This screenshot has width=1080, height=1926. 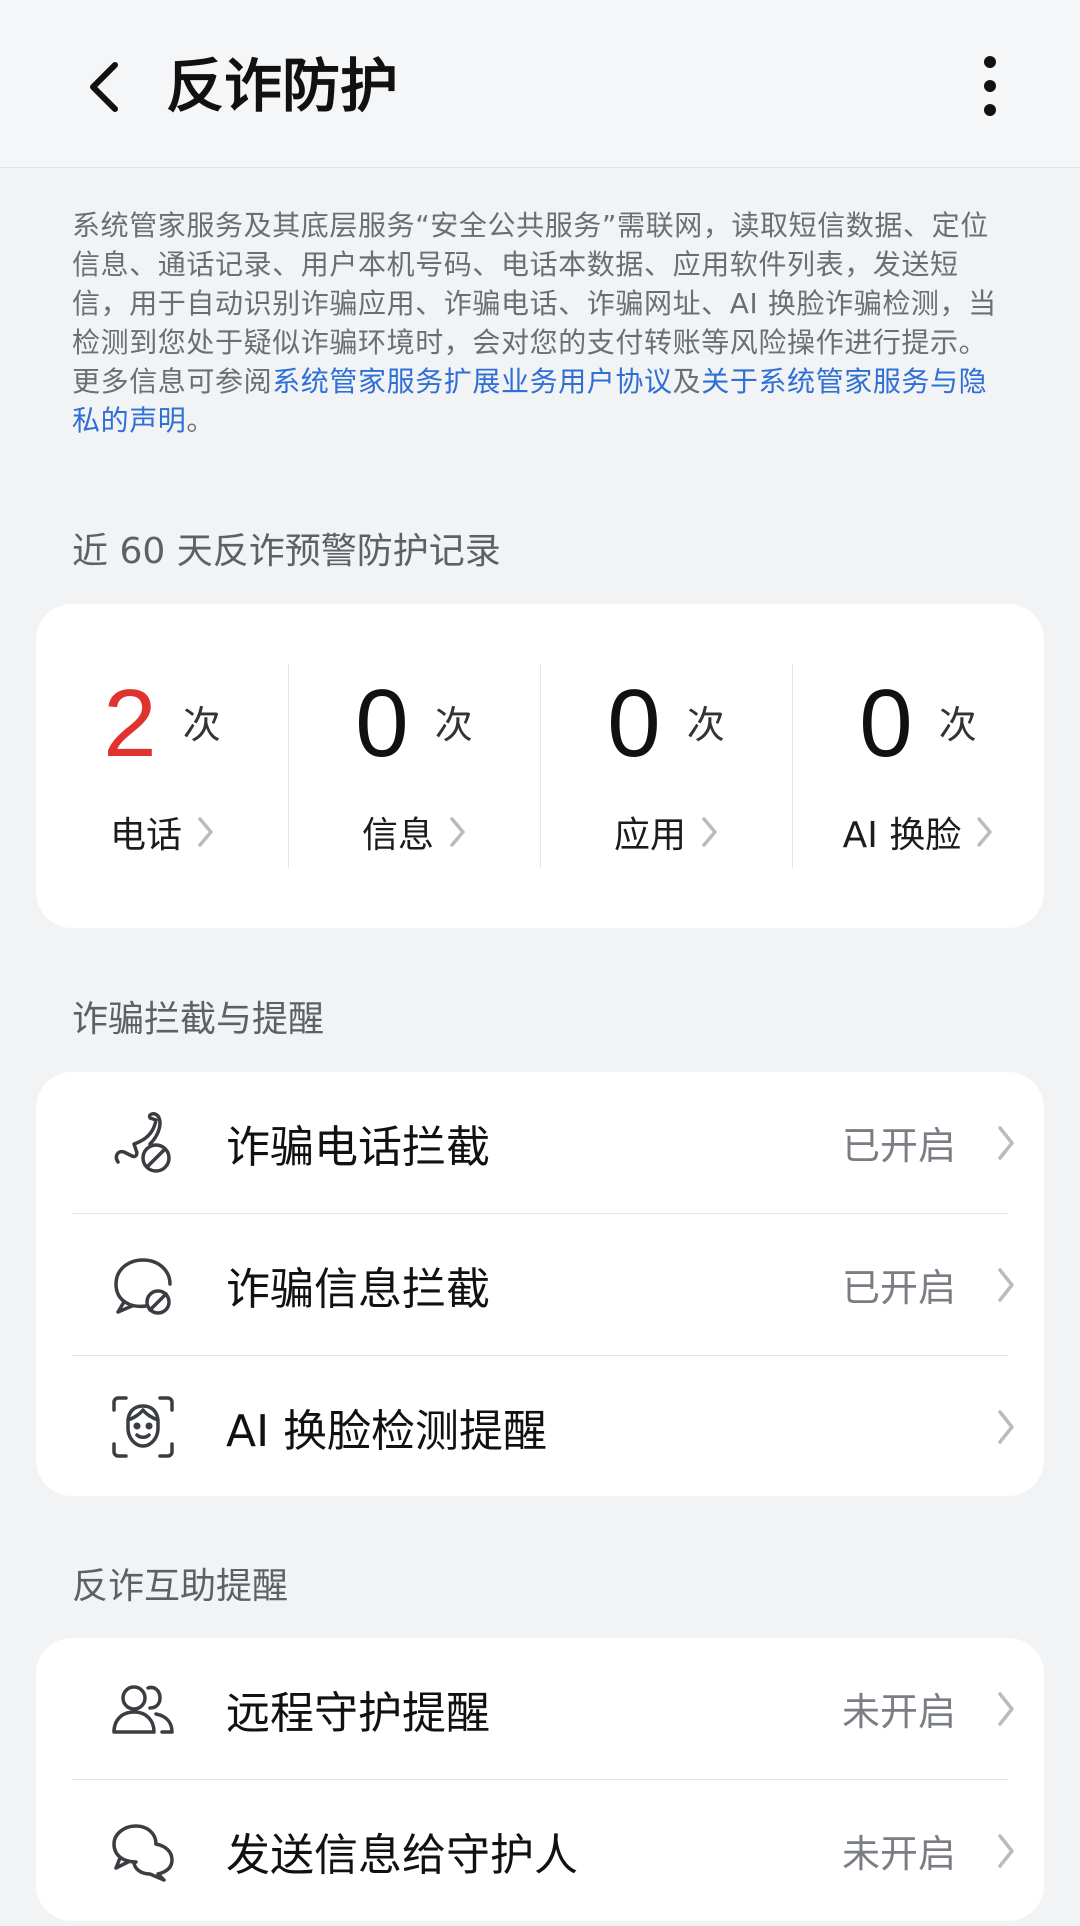 What do you see at coordinates (358, 1289) in the screenshot?
I see `row-label: 诈骗信息拦截` at bounding box center [358, 1289].